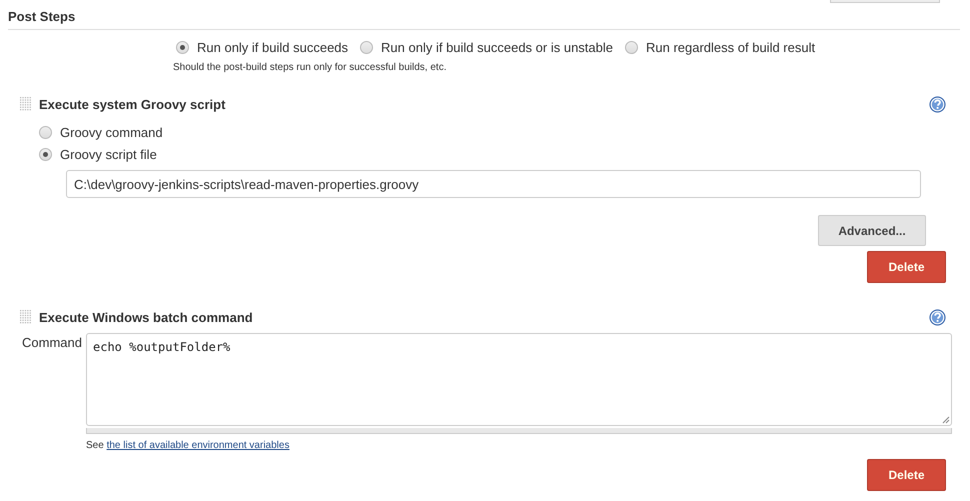 The height and width of the screenshot is (501, 970). Describe the element at coordinates (132, 104) in the screenshot. I see `step-title: Execute system Groovy script` at that location.